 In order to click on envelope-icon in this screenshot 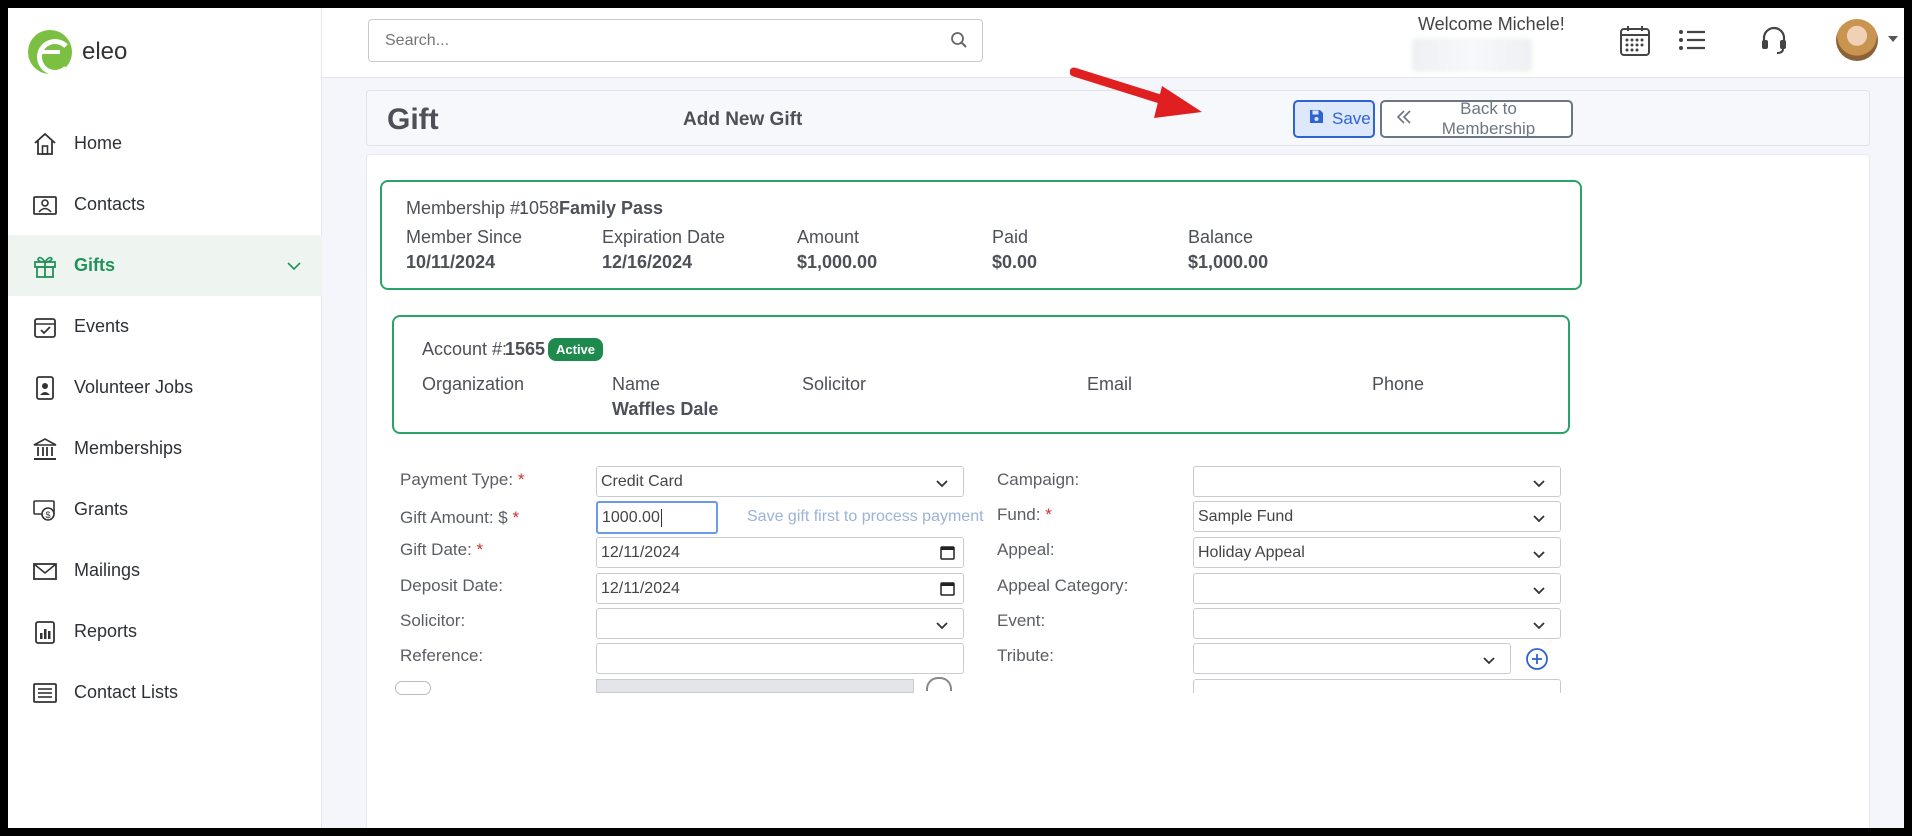, I will do `click(45, 571)`.